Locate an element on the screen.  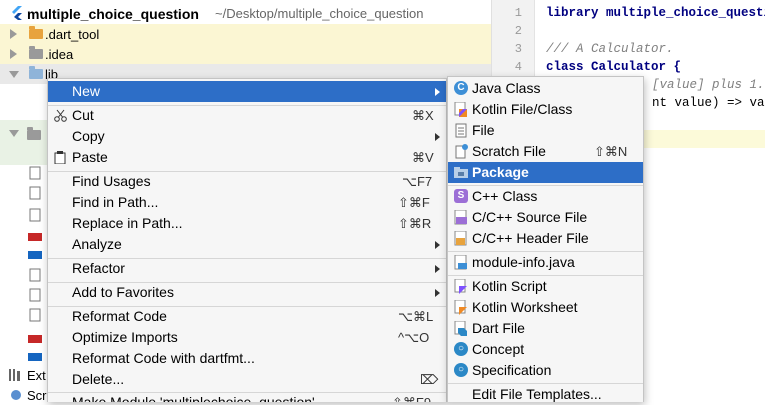
submenu-item-java-class: C Java Class is located at coordinates (545, 88).